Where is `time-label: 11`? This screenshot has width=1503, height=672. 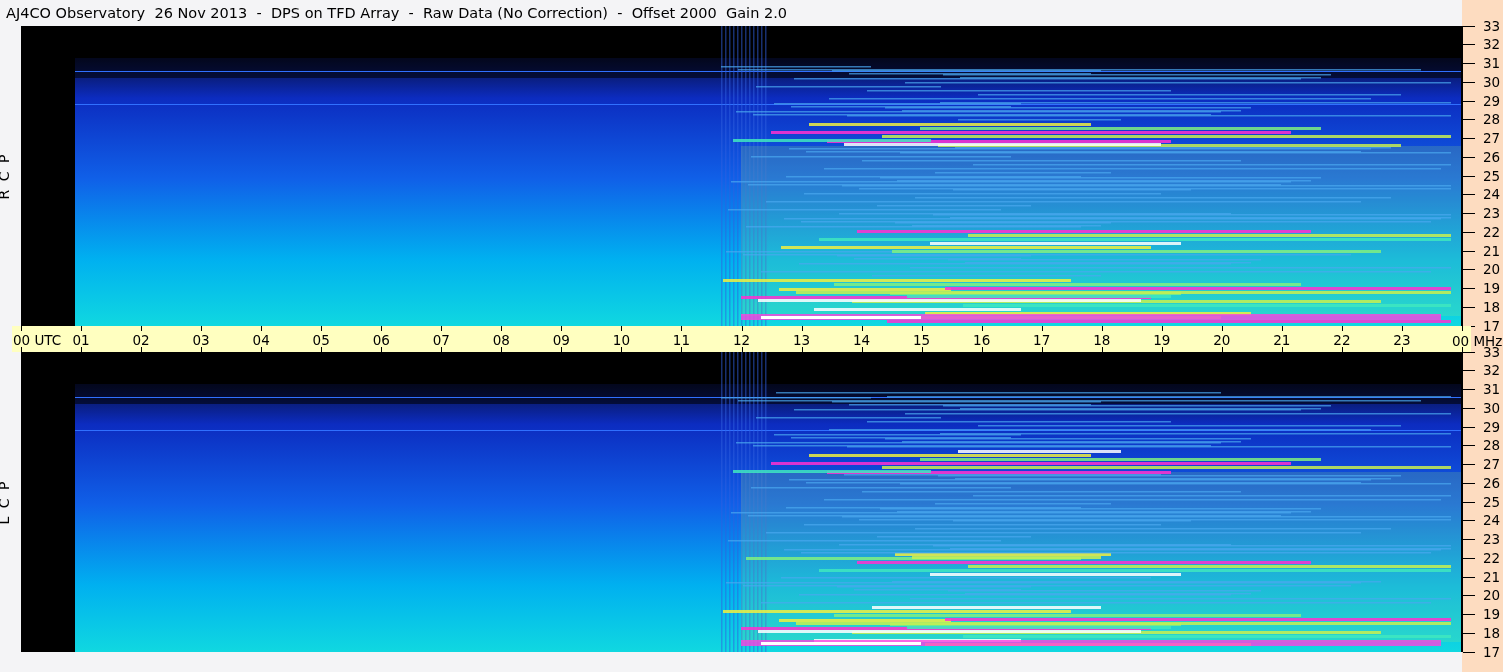
time-label: 11 is located at coordinates (681, 340).